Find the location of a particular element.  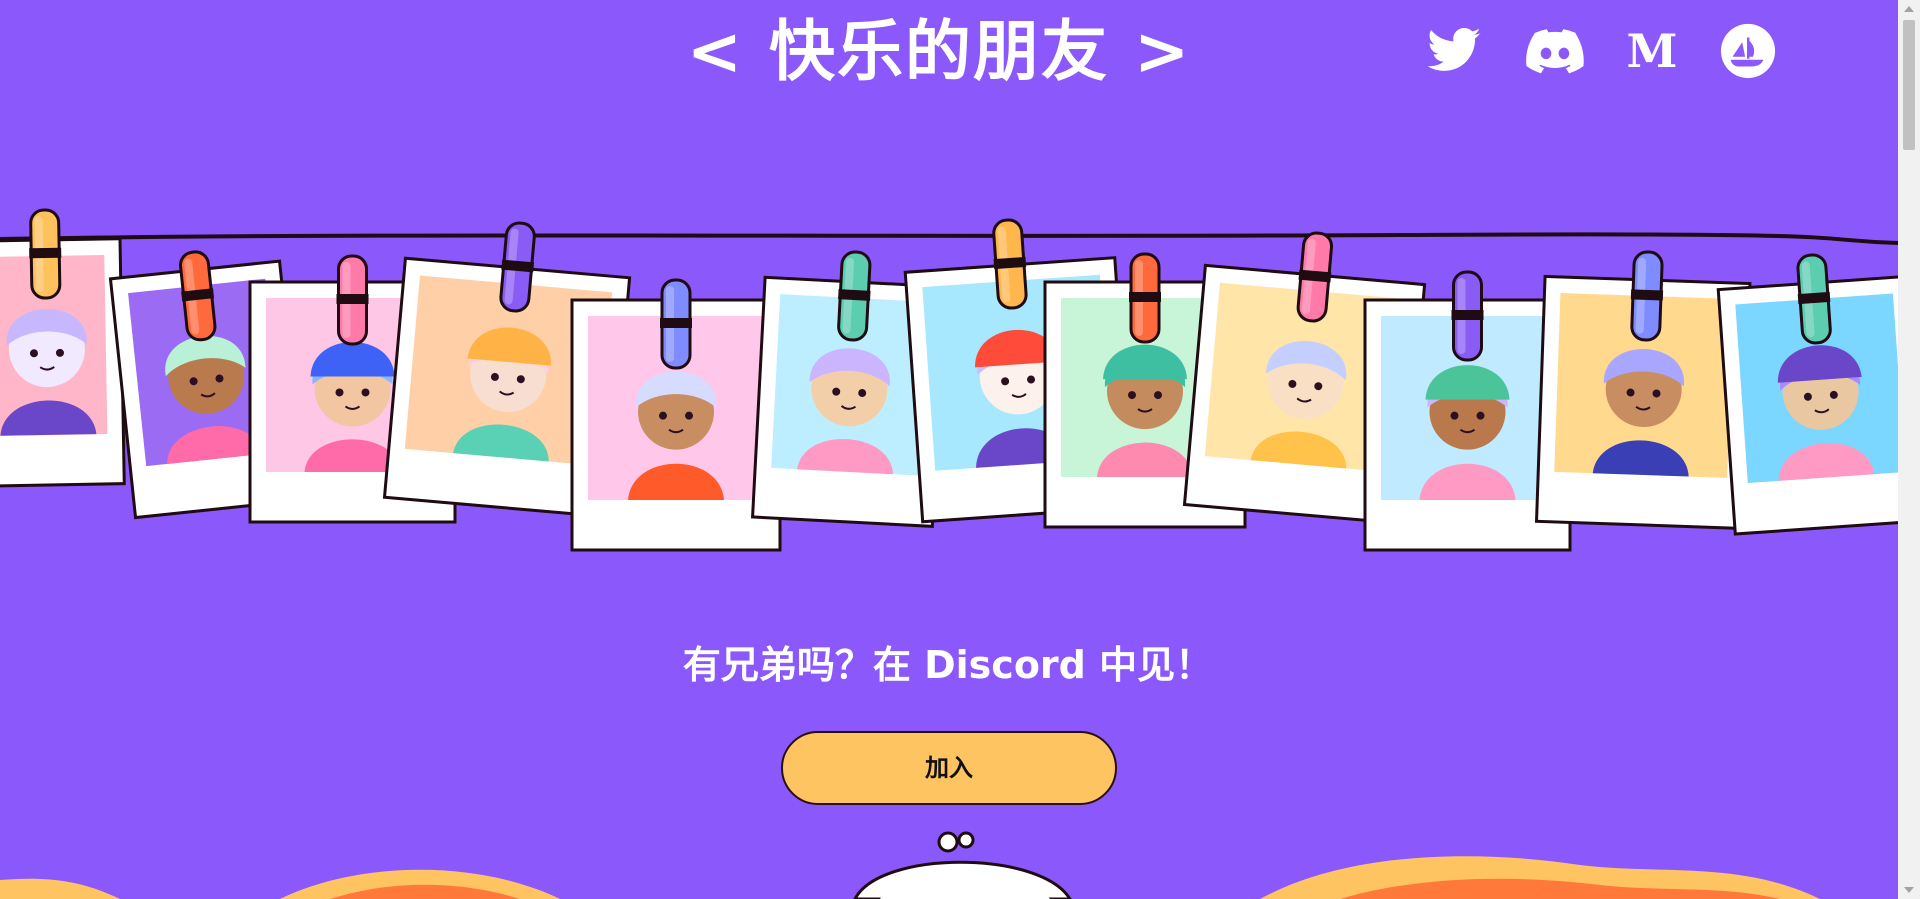

medium-link: M is located at coordinates (1652, 51).